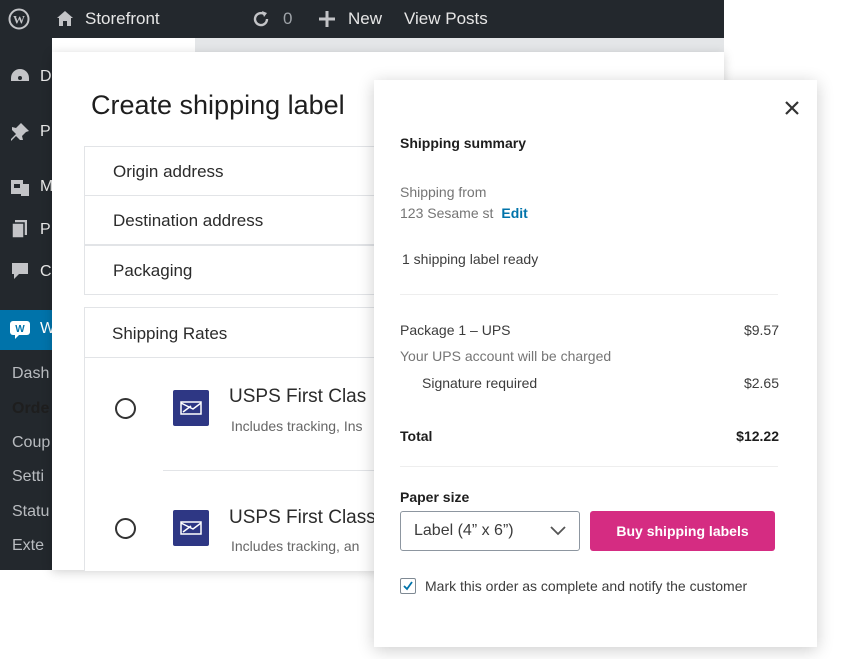  I want to click on sidebar-item-dashboard: D, so click(46, 77).